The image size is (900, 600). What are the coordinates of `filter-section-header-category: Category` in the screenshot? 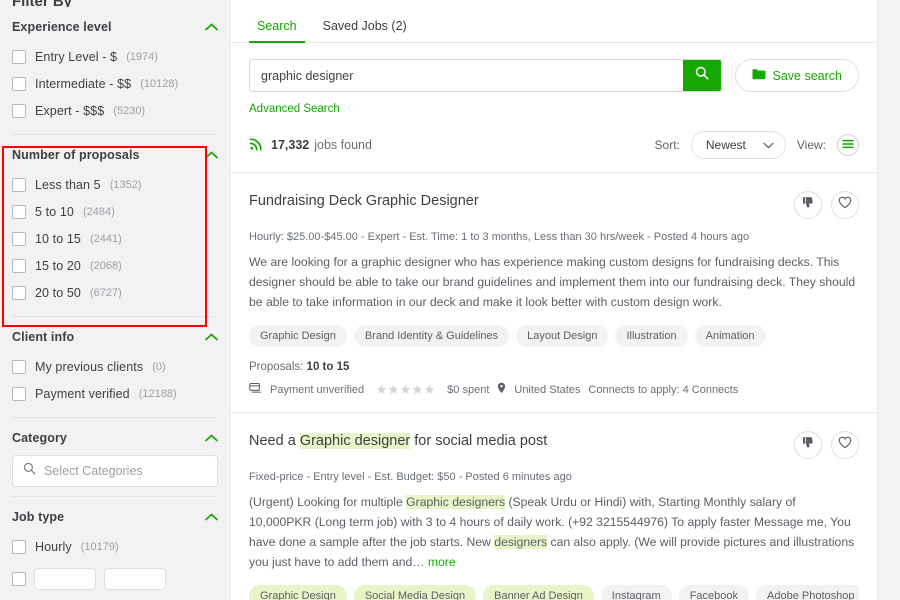 It's located at (115, 436).